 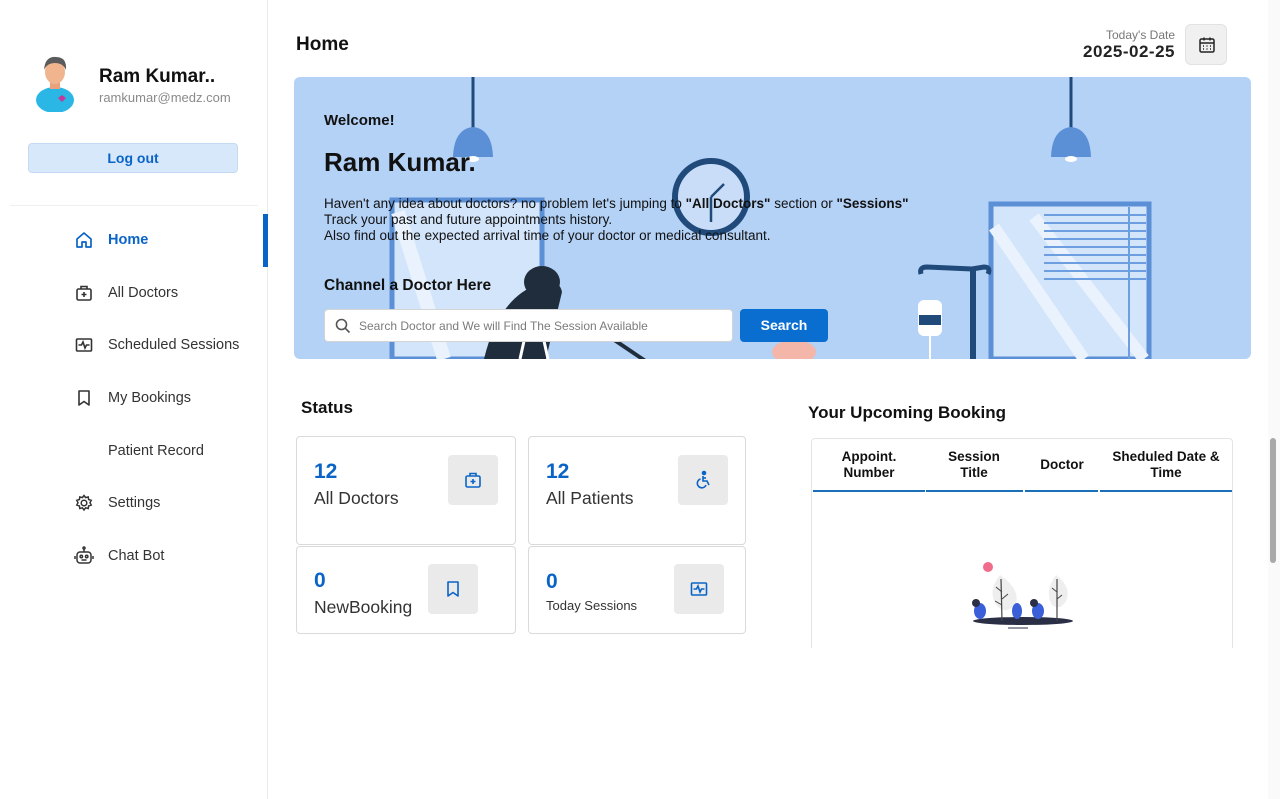 What do you see at coordinates (84, 555) in the screenshot?
I see `robot-icon` at bounding box center [84, 555].